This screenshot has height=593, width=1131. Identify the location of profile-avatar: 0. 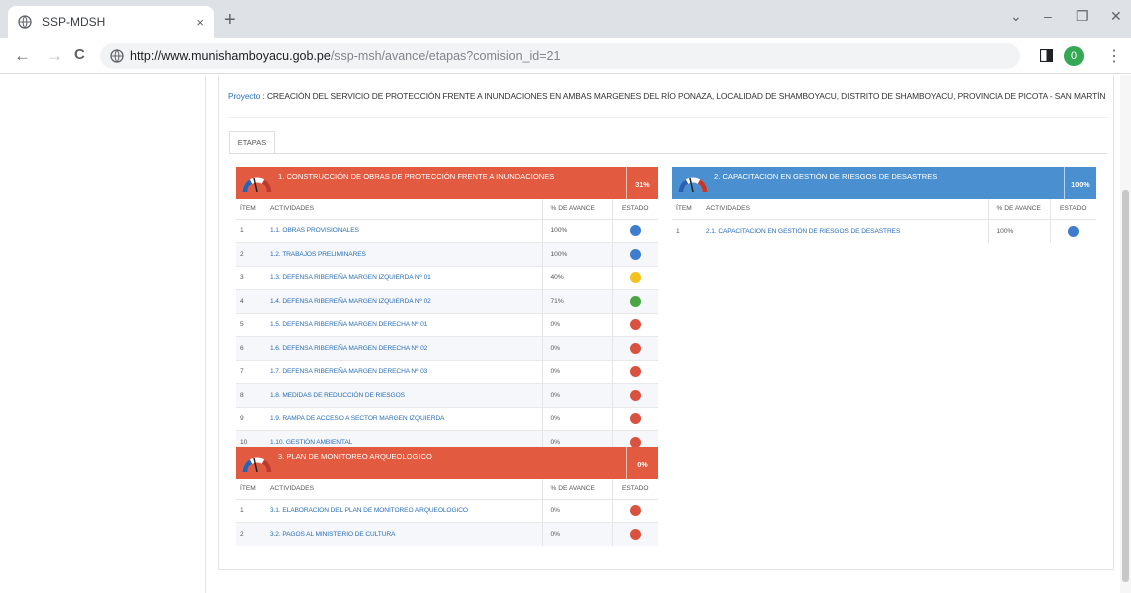
(1074, 56).